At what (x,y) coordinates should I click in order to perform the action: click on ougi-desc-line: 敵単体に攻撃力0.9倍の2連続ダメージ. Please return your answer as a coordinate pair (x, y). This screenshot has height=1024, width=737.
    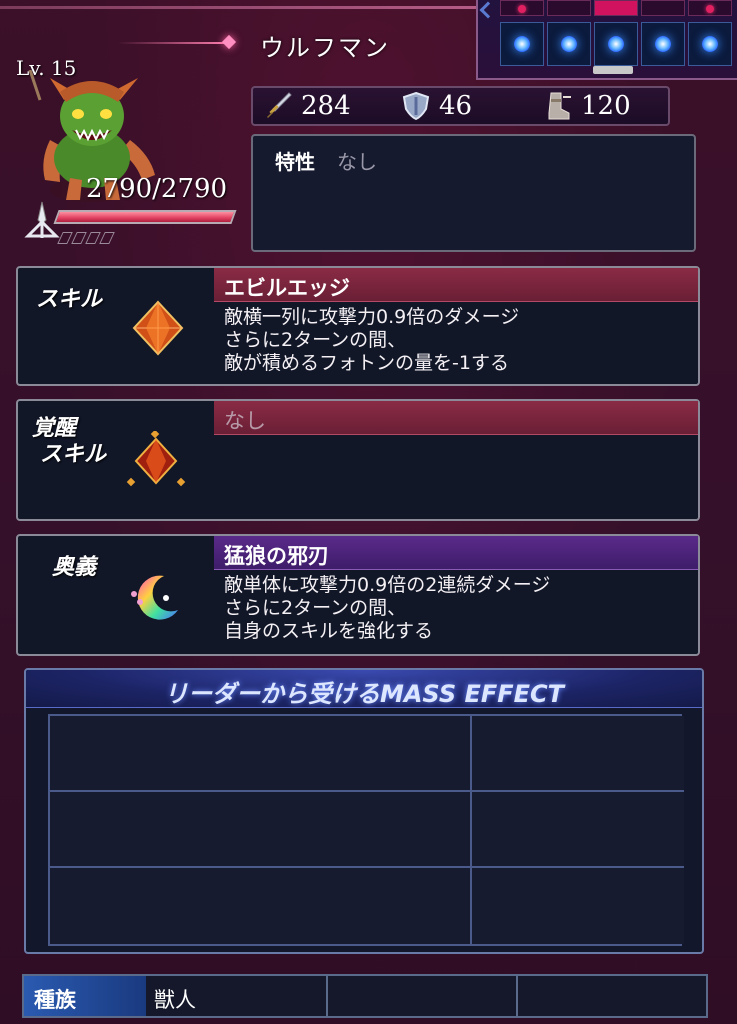
    Looking at the image, I should click on (387, 585).